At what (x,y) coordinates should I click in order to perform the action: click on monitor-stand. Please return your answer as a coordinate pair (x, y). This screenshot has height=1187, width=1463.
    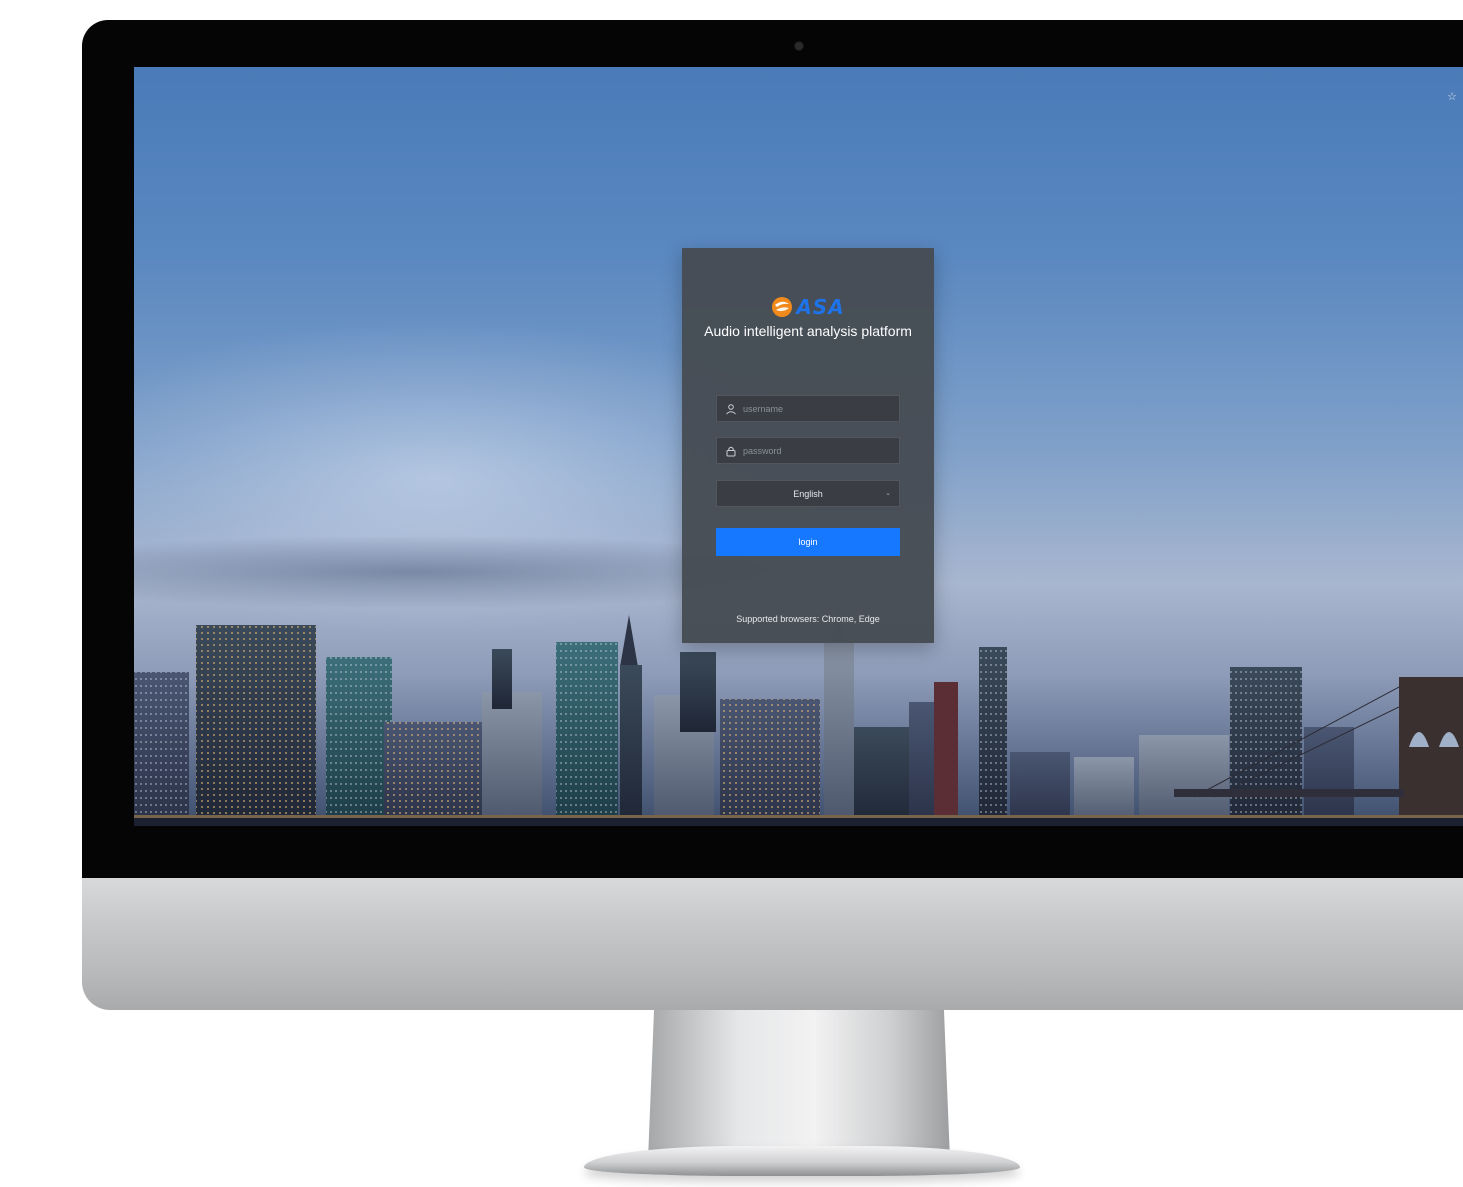
    Looking at the image, I should click on (799, 1085).